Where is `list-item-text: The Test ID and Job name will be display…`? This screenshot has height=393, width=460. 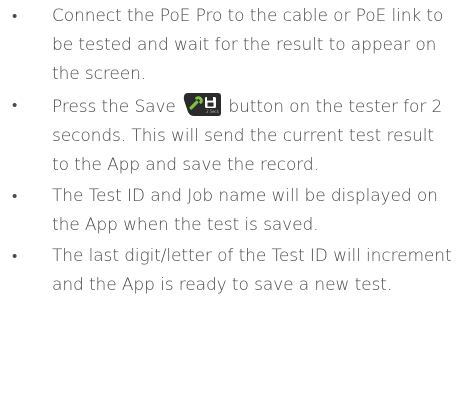
list-item-text: The Test ID and Job name will be display… is located at coordinates (245, 210).